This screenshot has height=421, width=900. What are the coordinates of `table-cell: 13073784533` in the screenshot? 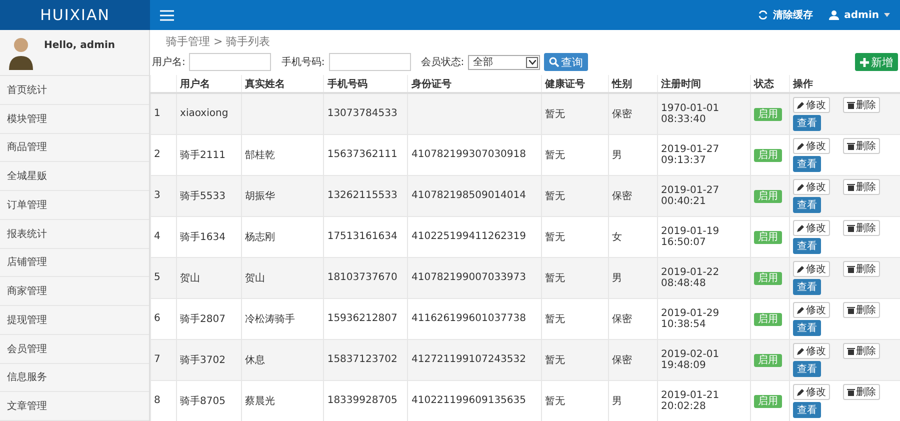 It's located at (362, 114).